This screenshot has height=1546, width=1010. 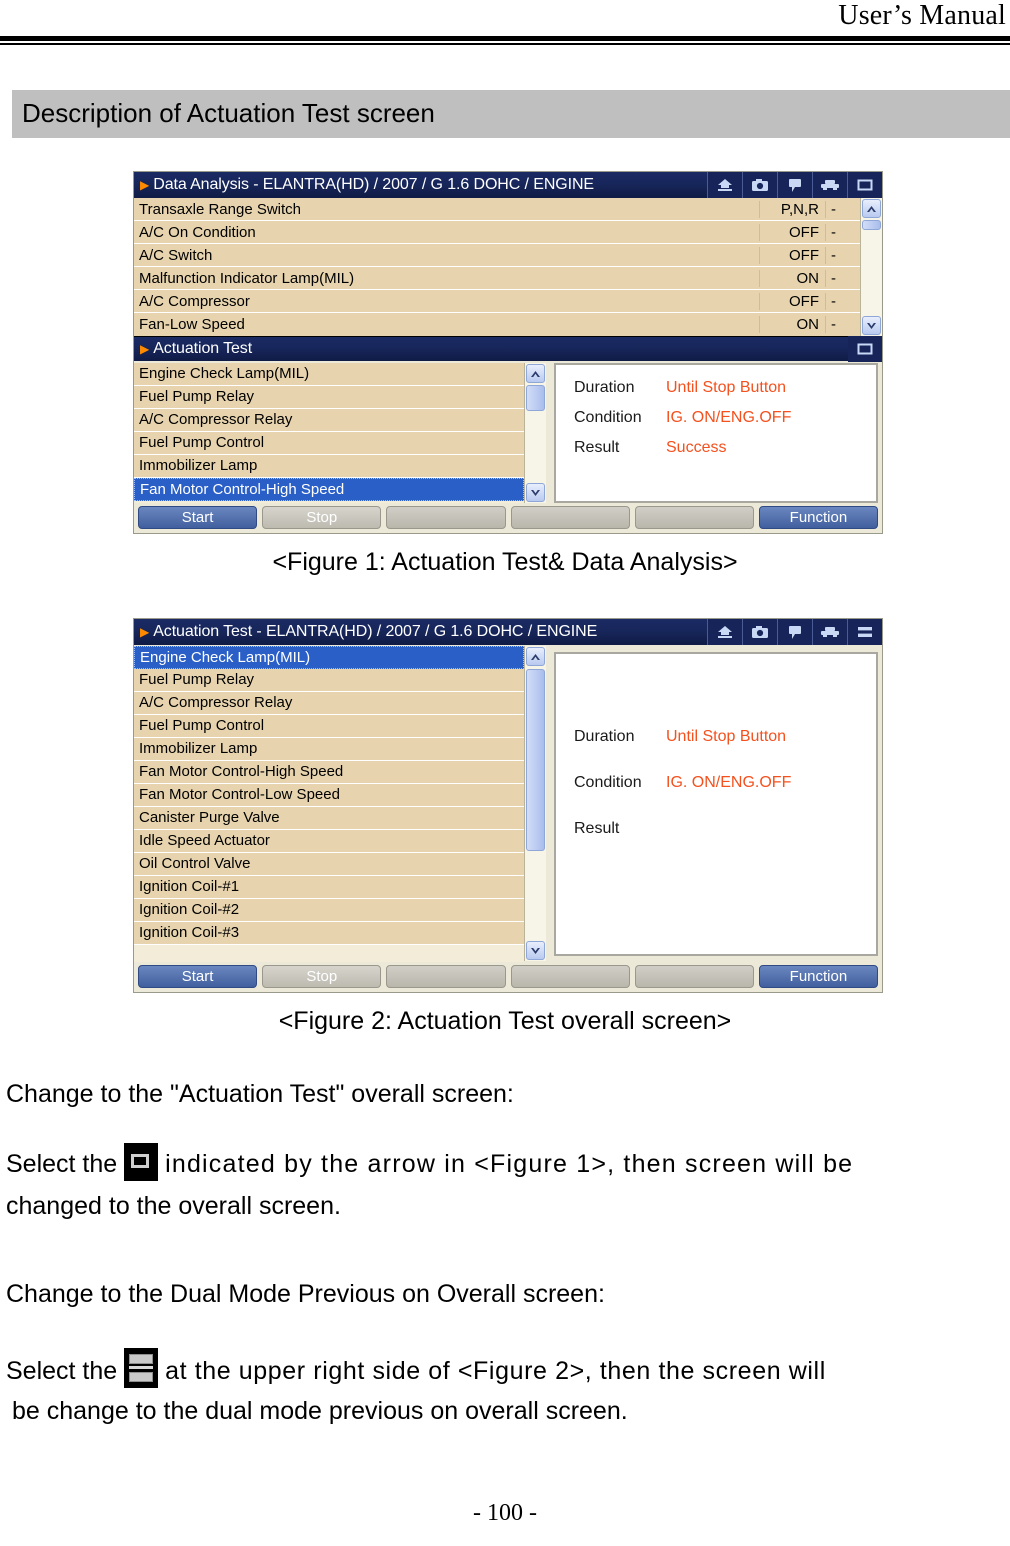 I want to click on dual-mode-bar-middle, so click(x=141, y=1367).